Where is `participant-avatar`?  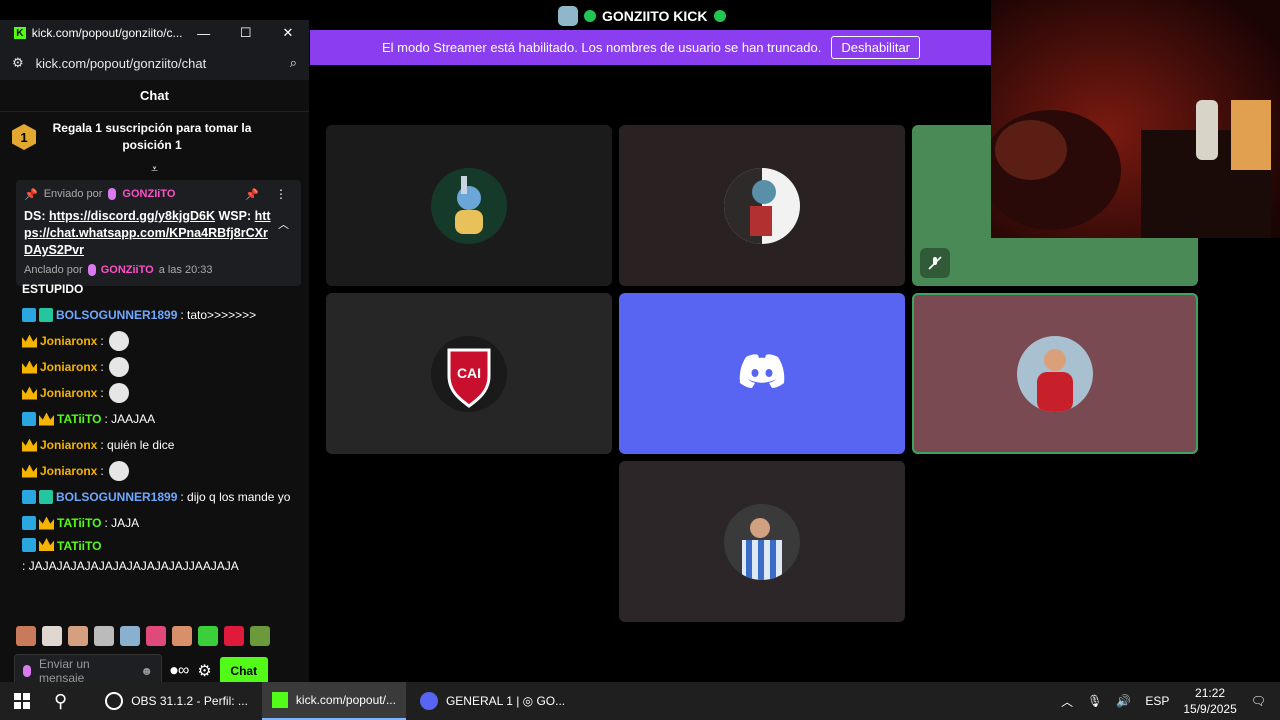
participant-avatar is located at coordinates (762, 541).